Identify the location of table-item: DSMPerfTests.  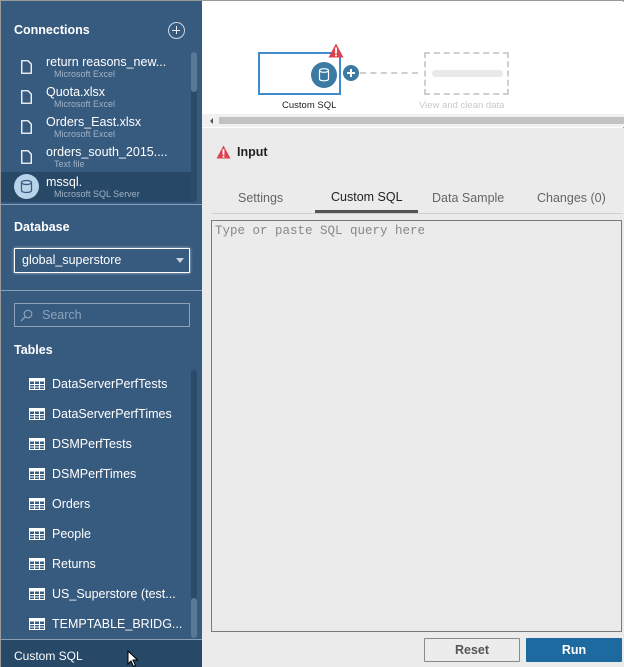
(96, 444).